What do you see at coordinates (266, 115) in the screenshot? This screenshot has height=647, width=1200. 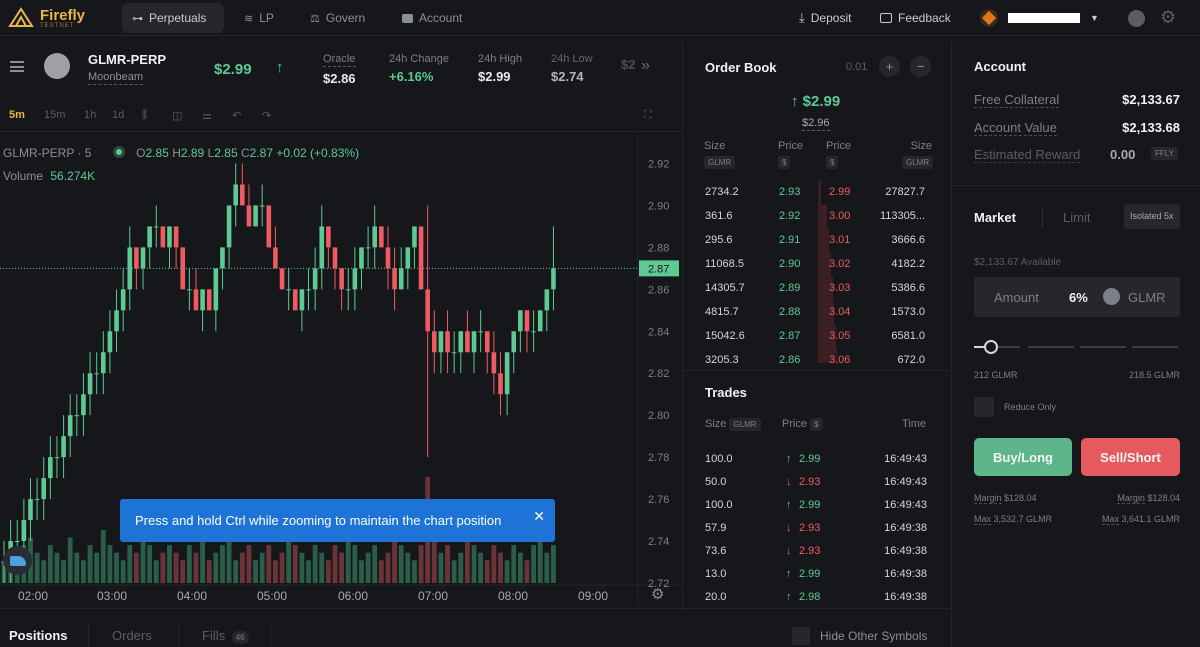 I see `redo-icon: ↷` at bounding box center [266, 115].